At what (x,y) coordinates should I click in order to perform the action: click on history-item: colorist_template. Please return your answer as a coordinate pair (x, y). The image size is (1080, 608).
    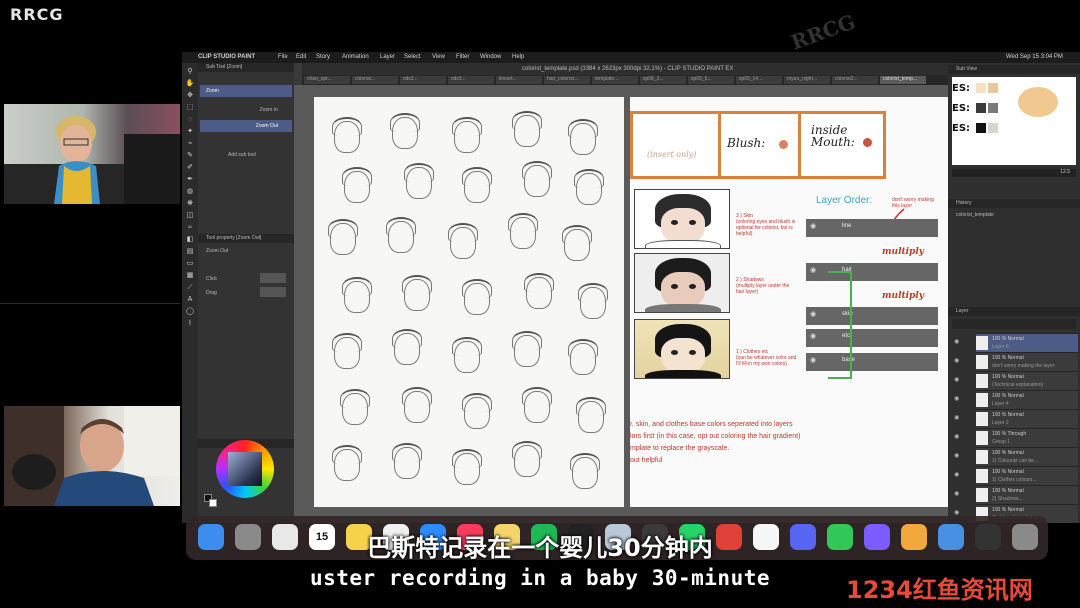
    Looking at the image, I should click on (1014, 215).